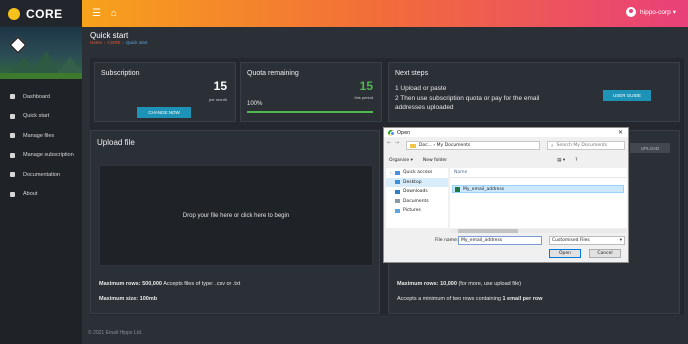 Image resolution: width=688 pixels, height=344 pixels. I want to click on sidebar-item-label: Manage files, so click(39, 135).